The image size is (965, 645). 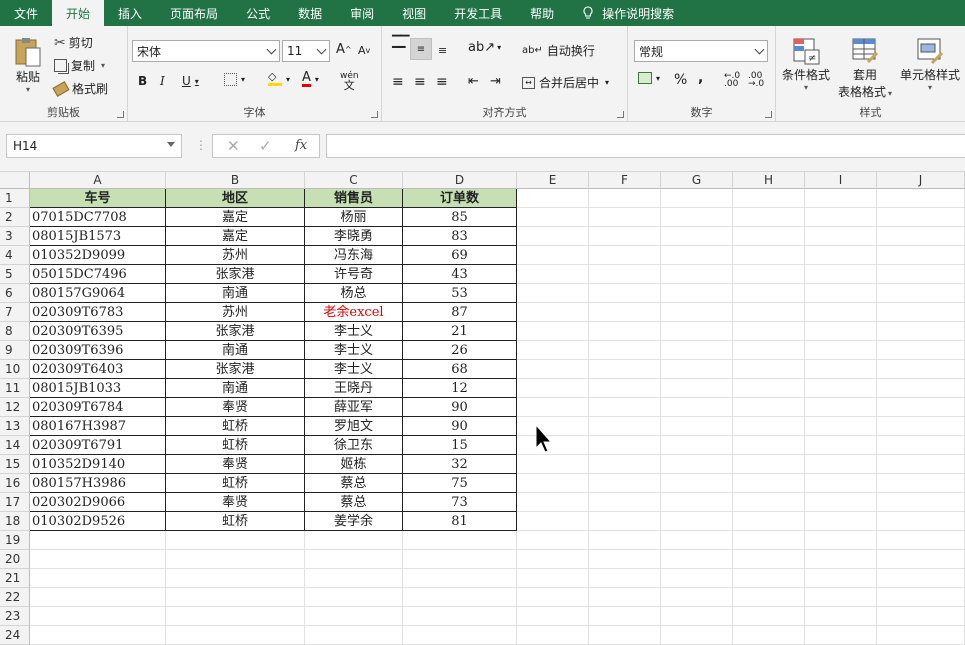 I want to click on row-header: 19, so click(x=15, y=540).